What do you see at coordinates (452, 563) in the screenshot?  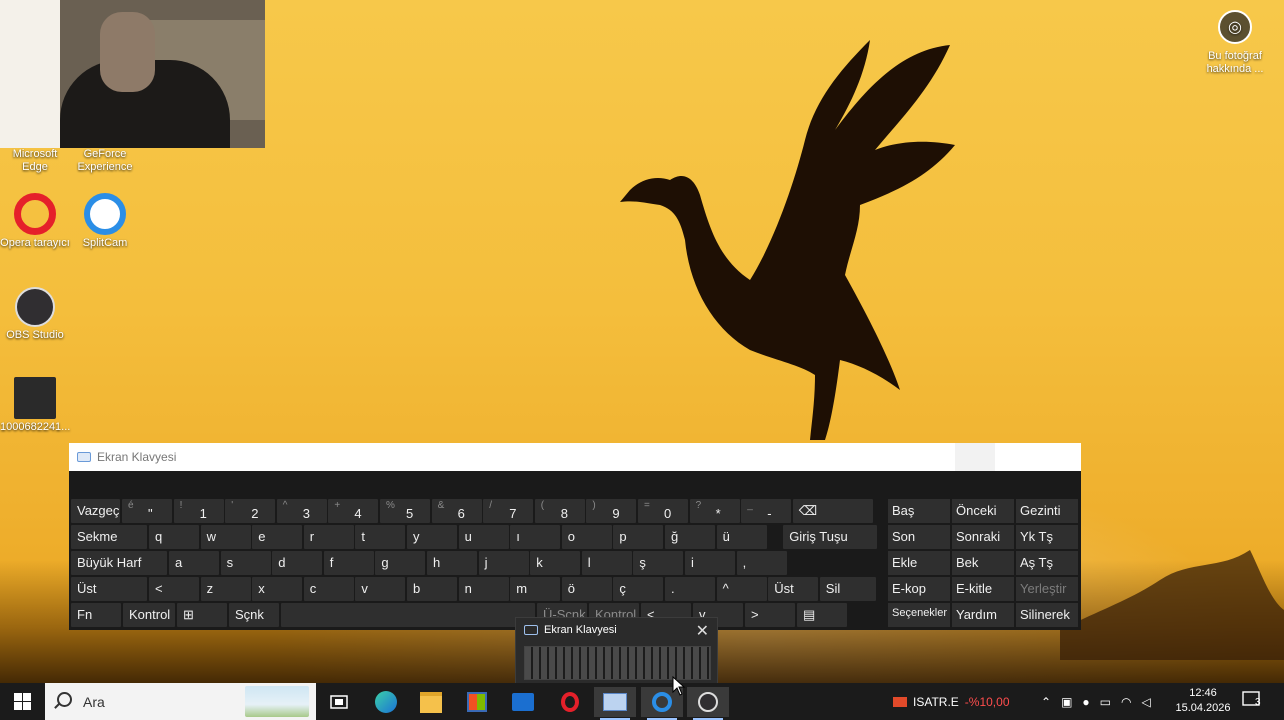 I see `key: h` at bounding box center [452, 563].